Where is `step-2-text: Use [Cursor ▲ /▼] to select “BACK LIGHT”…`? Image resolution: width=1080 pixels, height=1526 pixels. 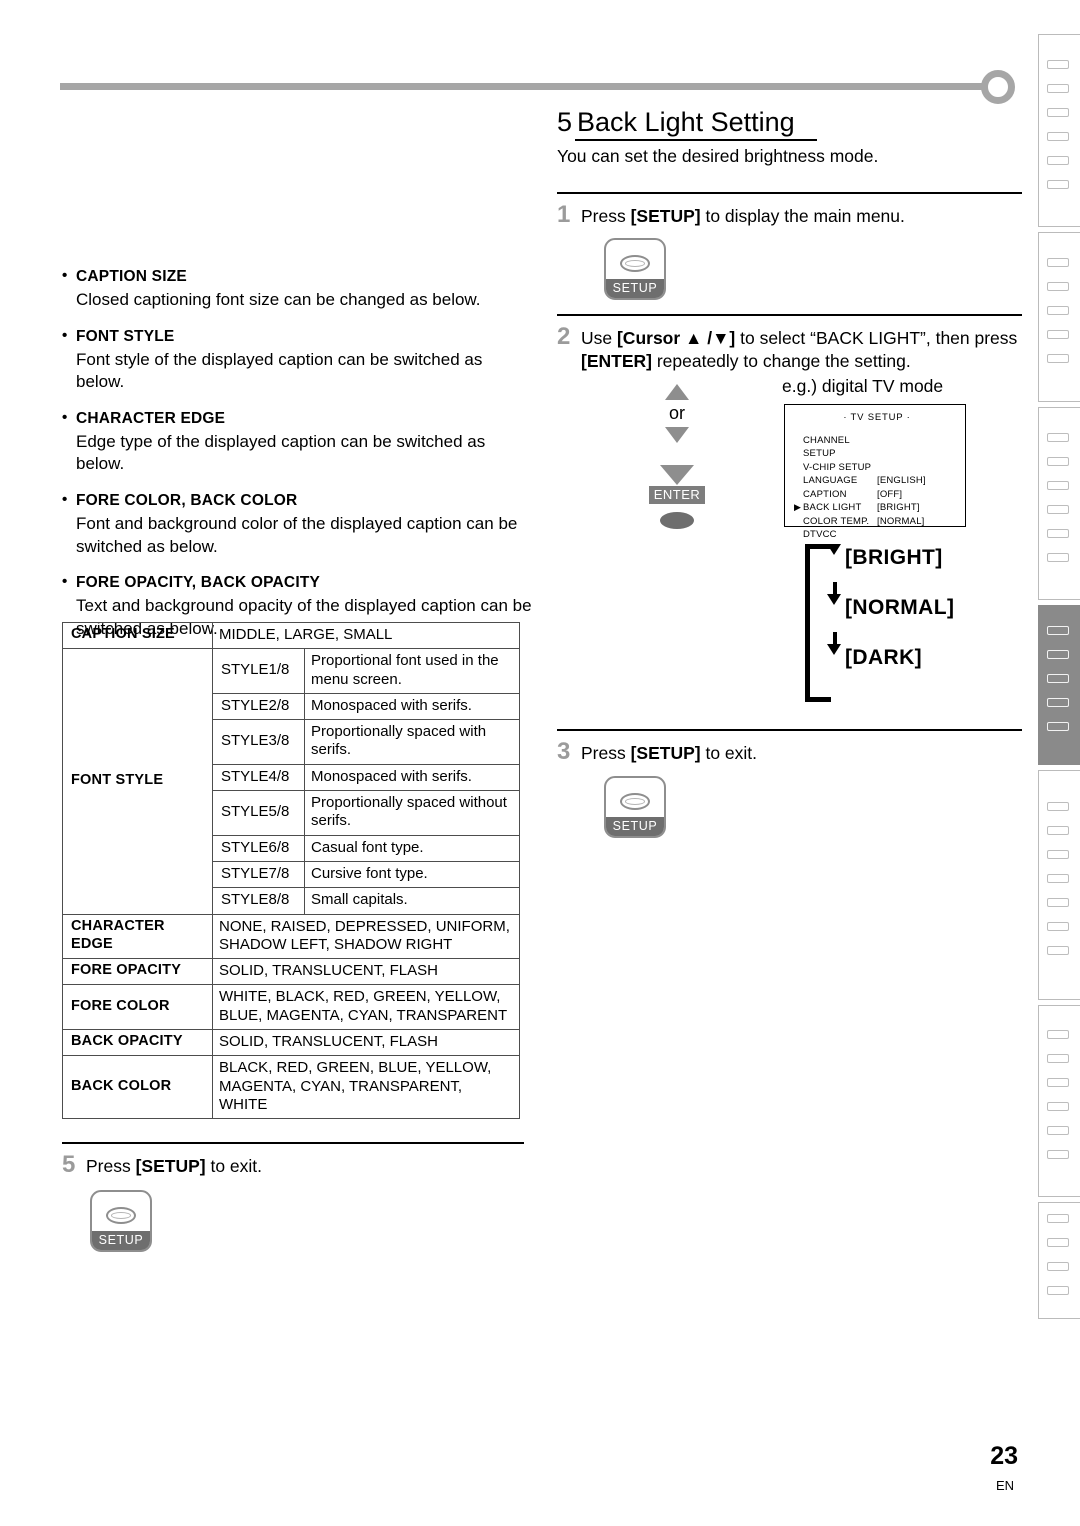
step-2-text: Use [Cursor ▲ /▼] to select “BACK LIGHT”… is located at coordinates (801, 350).